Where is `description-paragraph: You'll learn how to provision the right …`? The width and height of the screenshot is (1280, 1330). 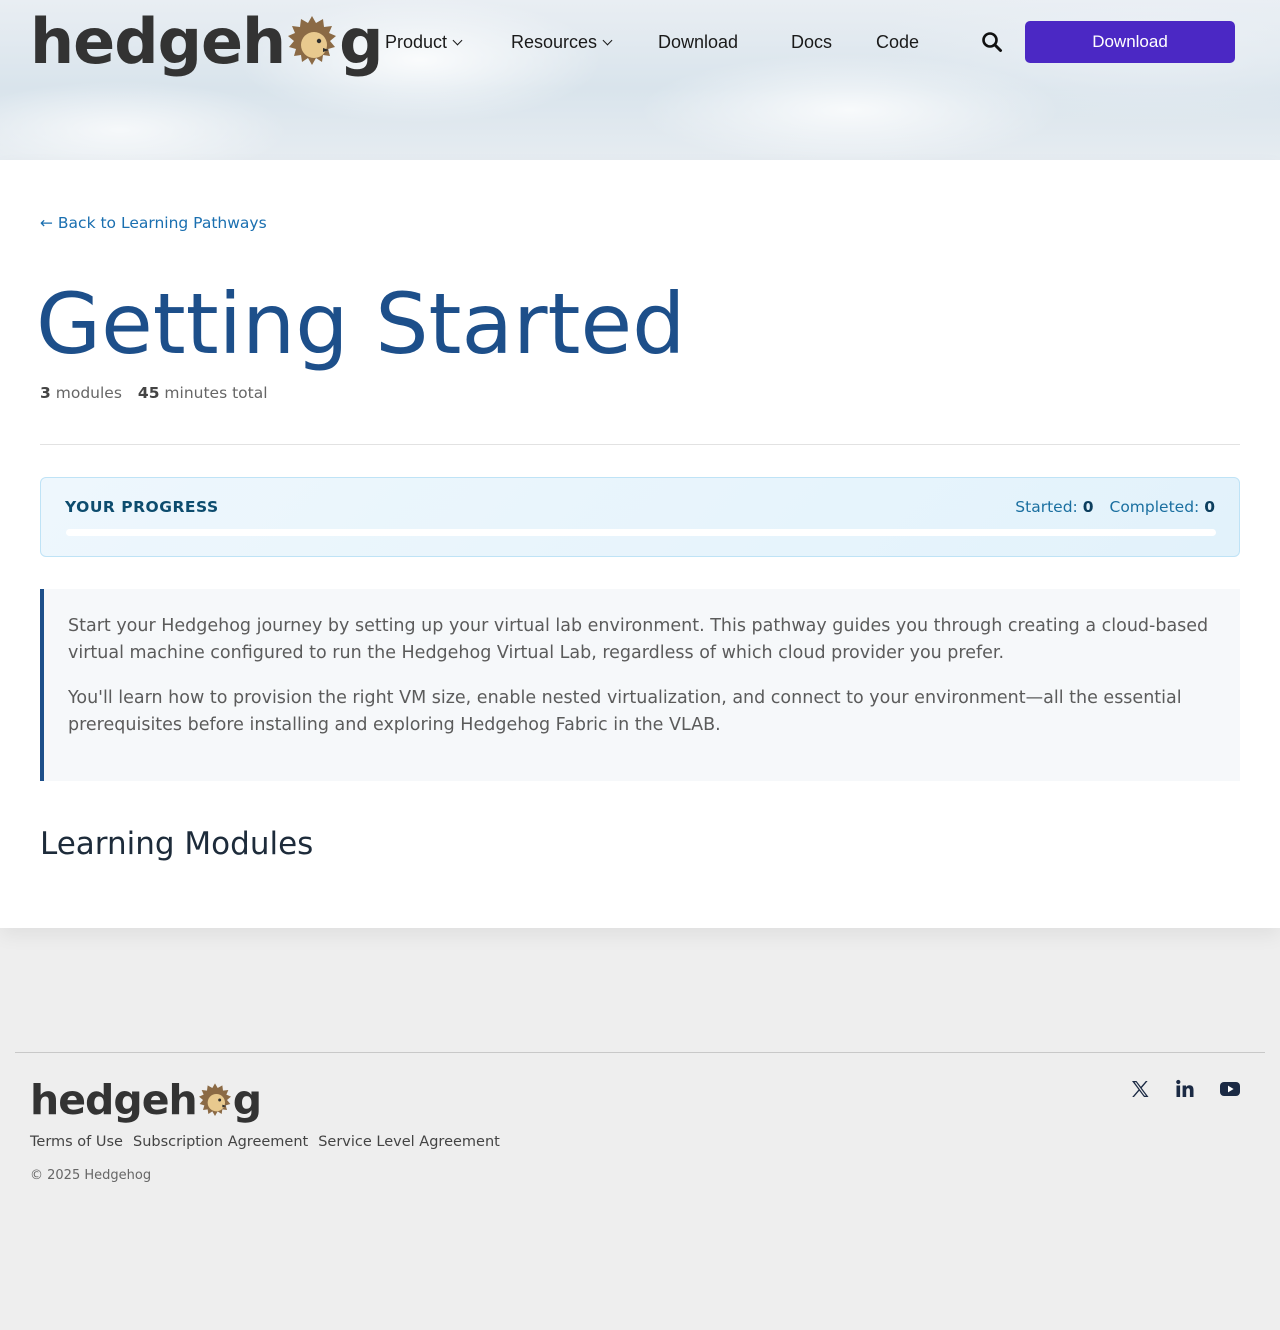
description-paragraph: You'll learn how to provision the right … is located at coordinates (625, 711).